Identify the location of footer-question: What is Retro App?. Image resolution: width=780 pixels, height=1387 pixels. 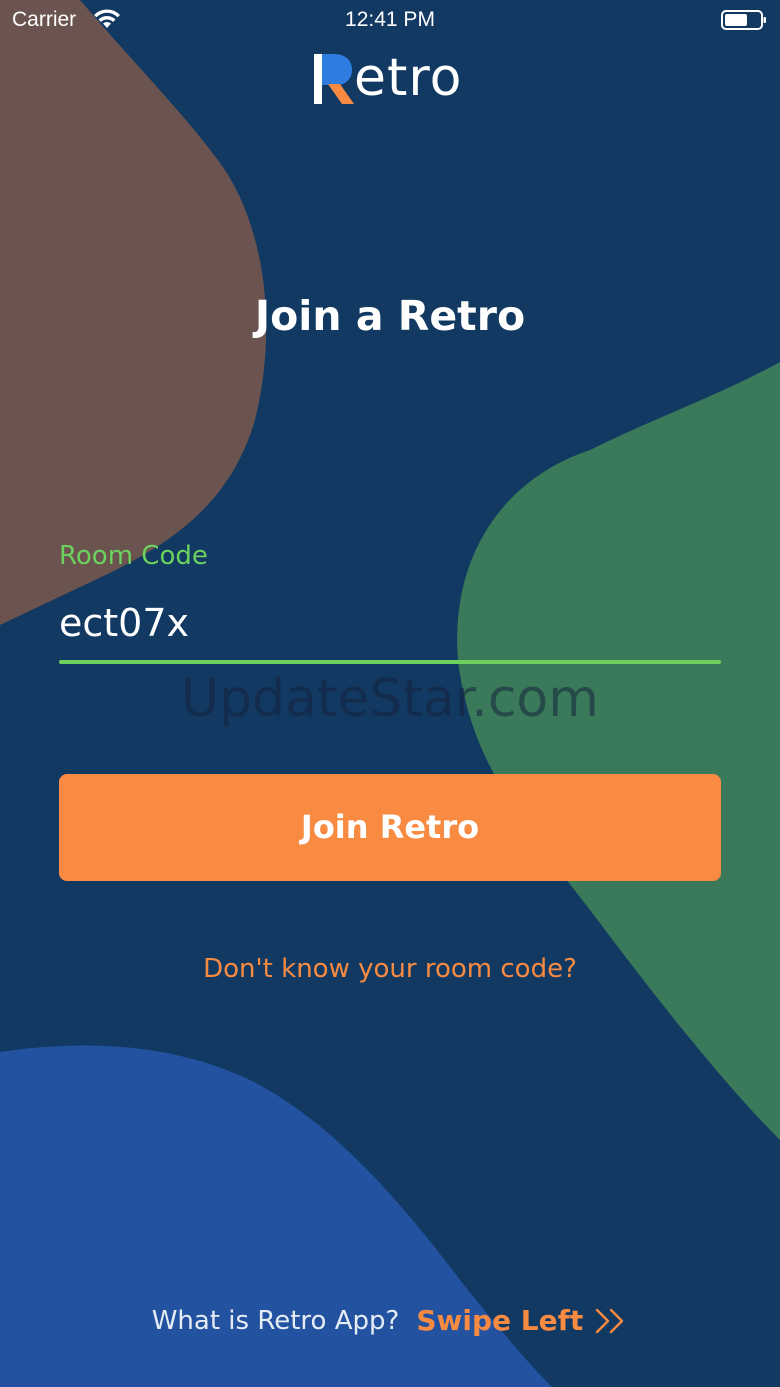
(275, 1321).